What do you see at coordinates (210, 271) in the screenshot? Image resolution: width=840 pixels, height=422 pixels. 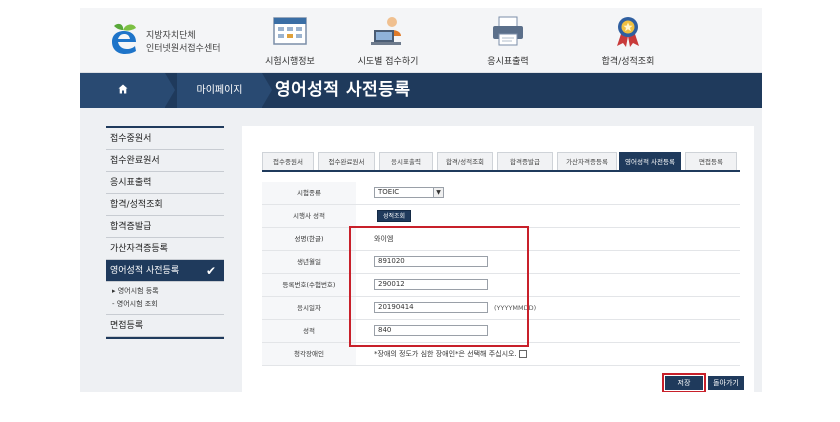 I see `check-icon: ✔` at bounding box center [210, 271].